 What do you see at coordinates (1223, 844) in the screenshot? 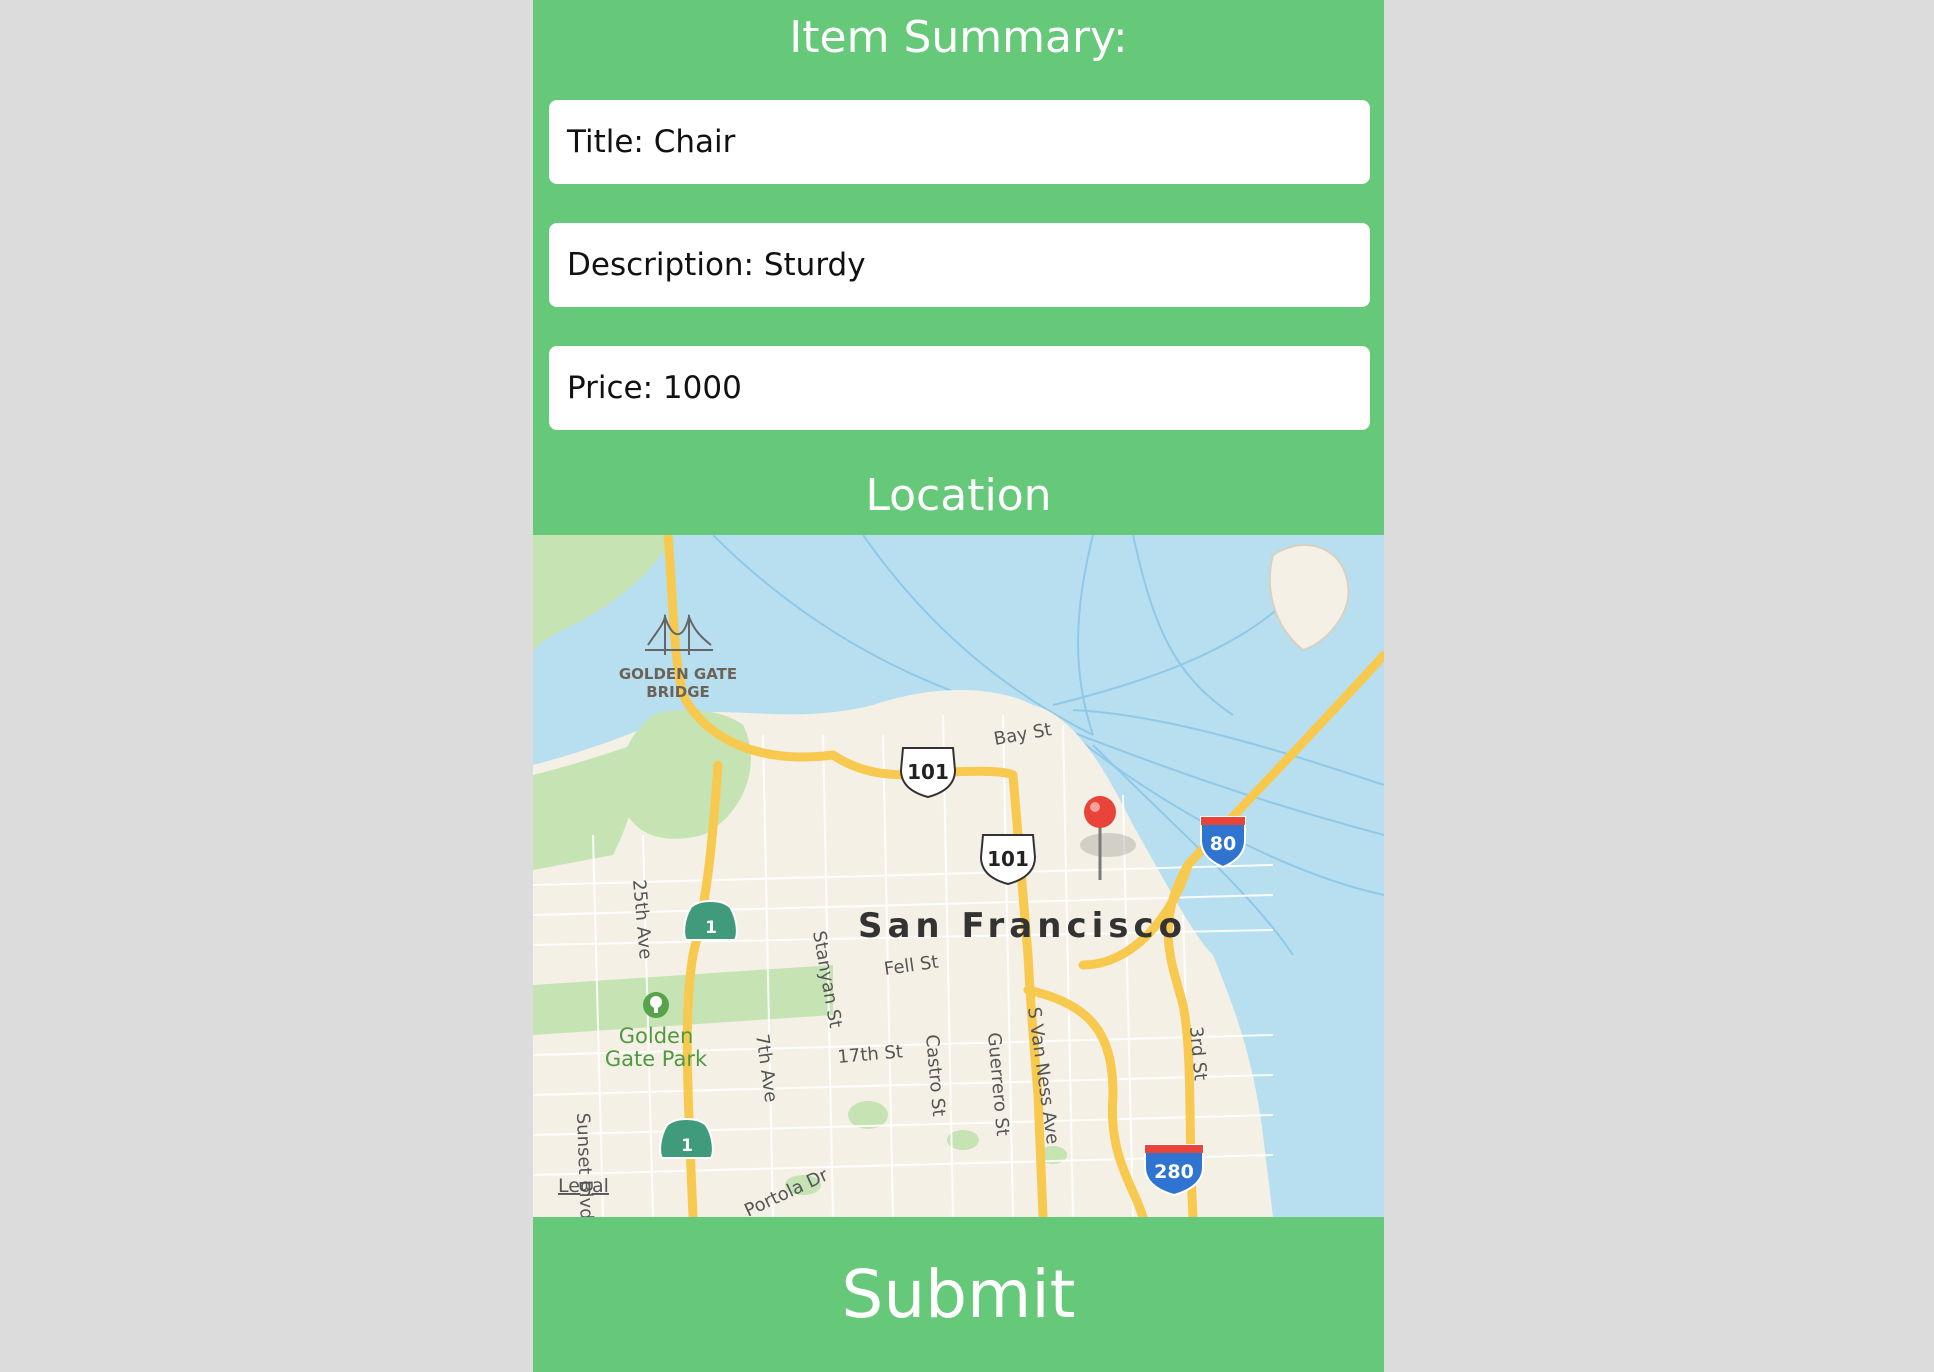
I see `svg-text: 80` at bounding box center [1223, 844].